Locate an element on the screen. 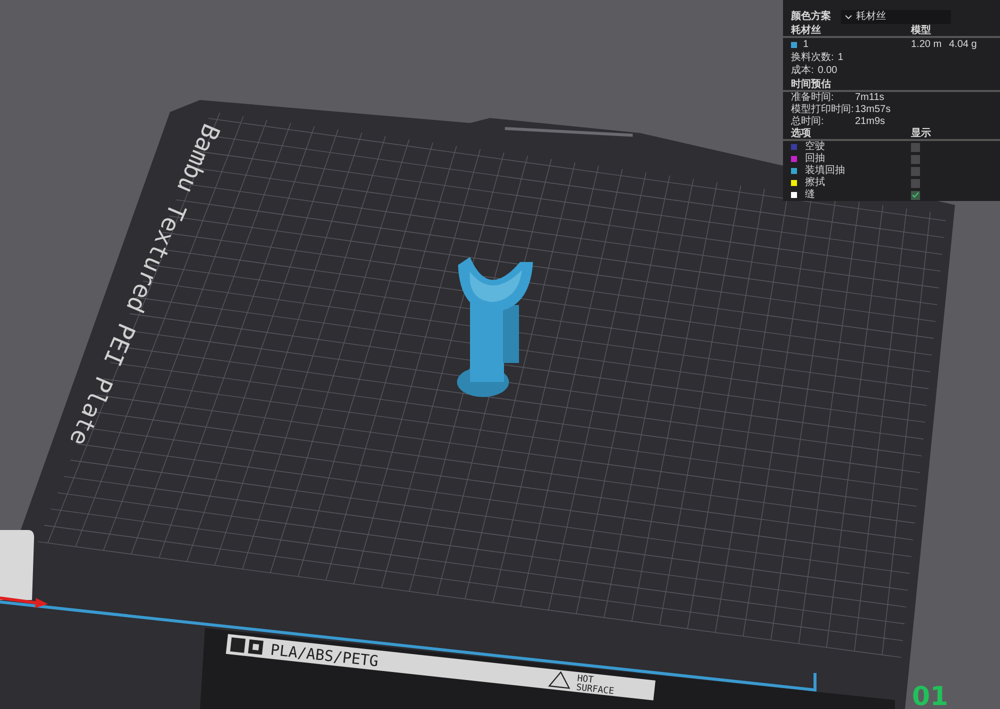 Image resolution: width=1000 pixels, height=709 pixels. color-scheme-label: 颜色方案 is located at coordinates (811, 17).